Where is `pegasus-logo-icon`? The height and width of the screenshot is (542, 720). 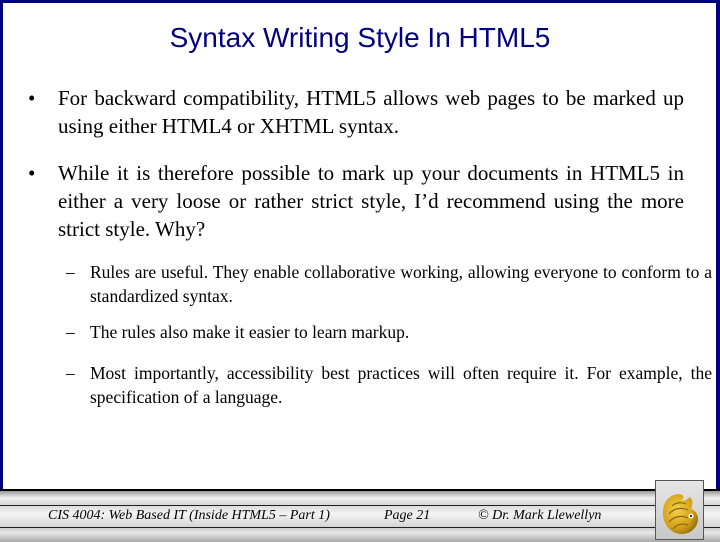
pegasus-logo-icon is located at coordinates (680, 514).